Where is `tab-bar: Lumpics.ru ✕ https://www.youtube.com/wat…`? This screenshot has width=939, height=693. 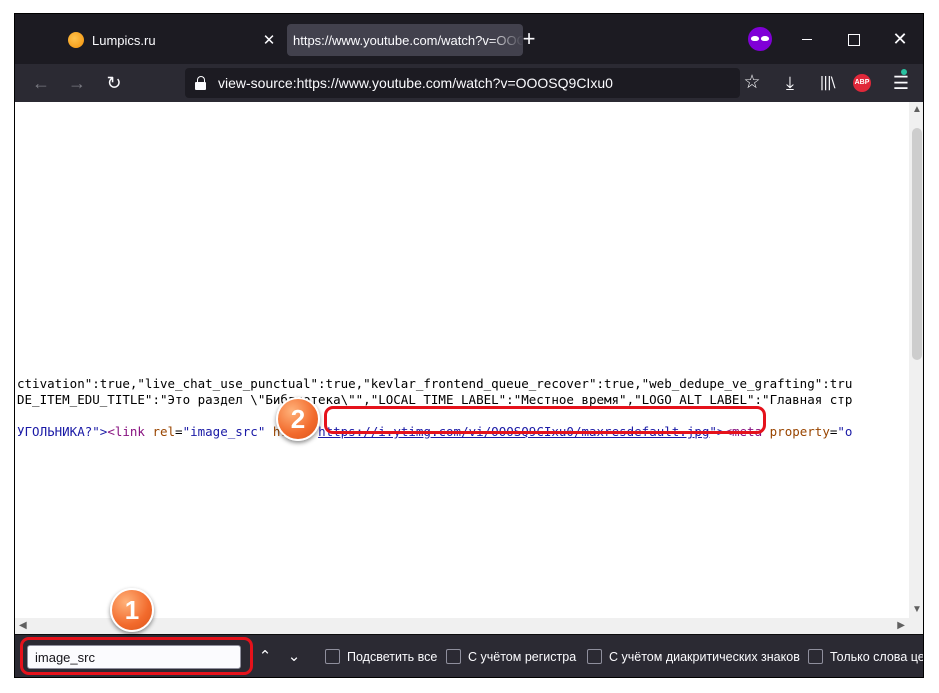
tab-bar: Lumpics.ru ✕ https://www.youtube.com/wat… is located at coordinates (469, 39).